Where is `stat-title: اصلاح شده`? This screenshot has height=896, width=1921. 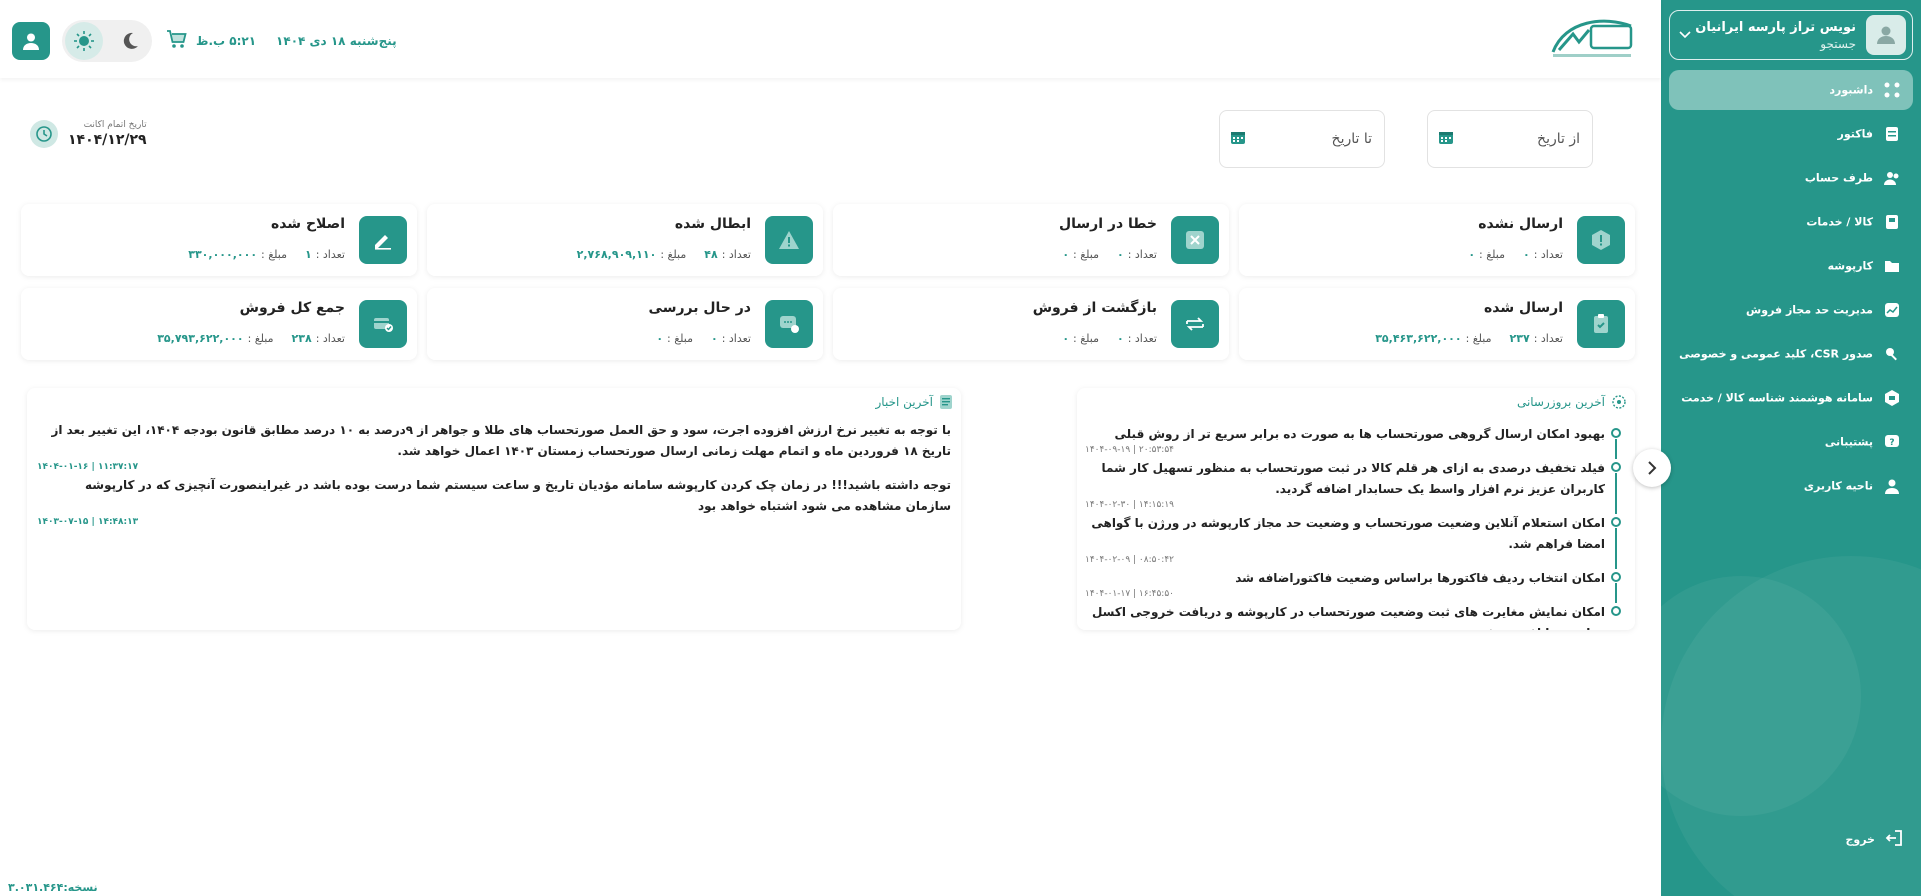
stat-title: اصلاح شده is located at coordinates (307, 224).